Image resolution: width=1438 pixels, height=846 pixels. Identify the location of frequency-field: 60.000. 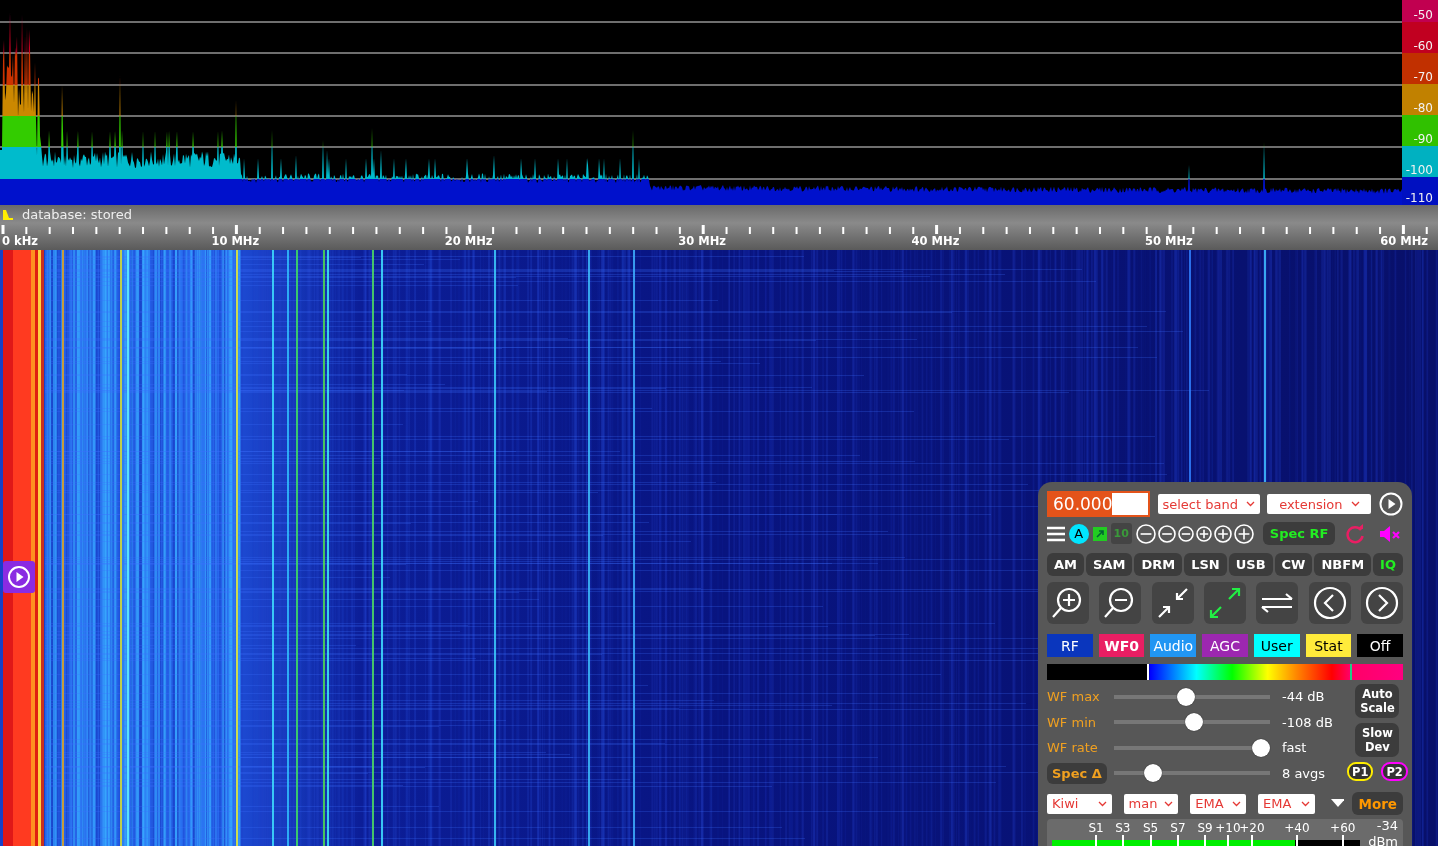
(1098, 504).